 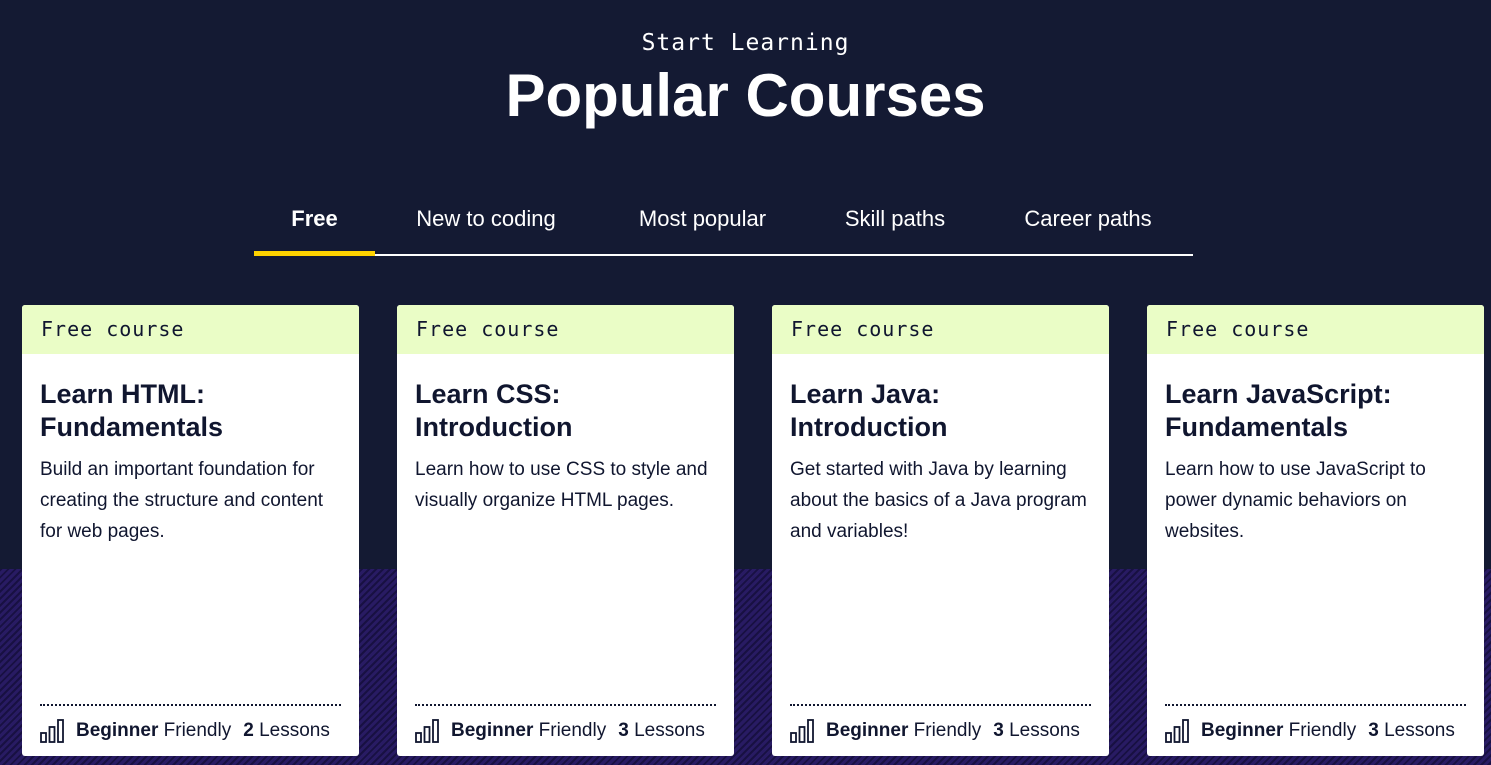 I want to click on course-title: Learn HTML: Fundamentals, so click(x=190, y=411).